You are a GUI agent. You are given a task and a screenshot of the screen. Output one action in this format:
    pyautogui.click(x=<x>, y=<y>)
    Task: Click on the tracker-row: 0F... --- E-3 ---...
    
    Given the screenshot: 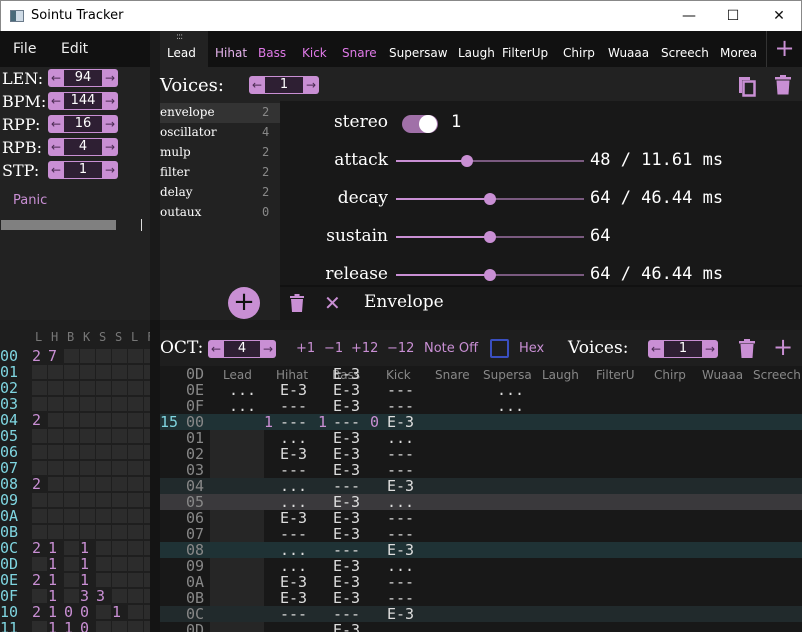 What is the action you would take?
    pyautogui.click(x=481, y=406)
    